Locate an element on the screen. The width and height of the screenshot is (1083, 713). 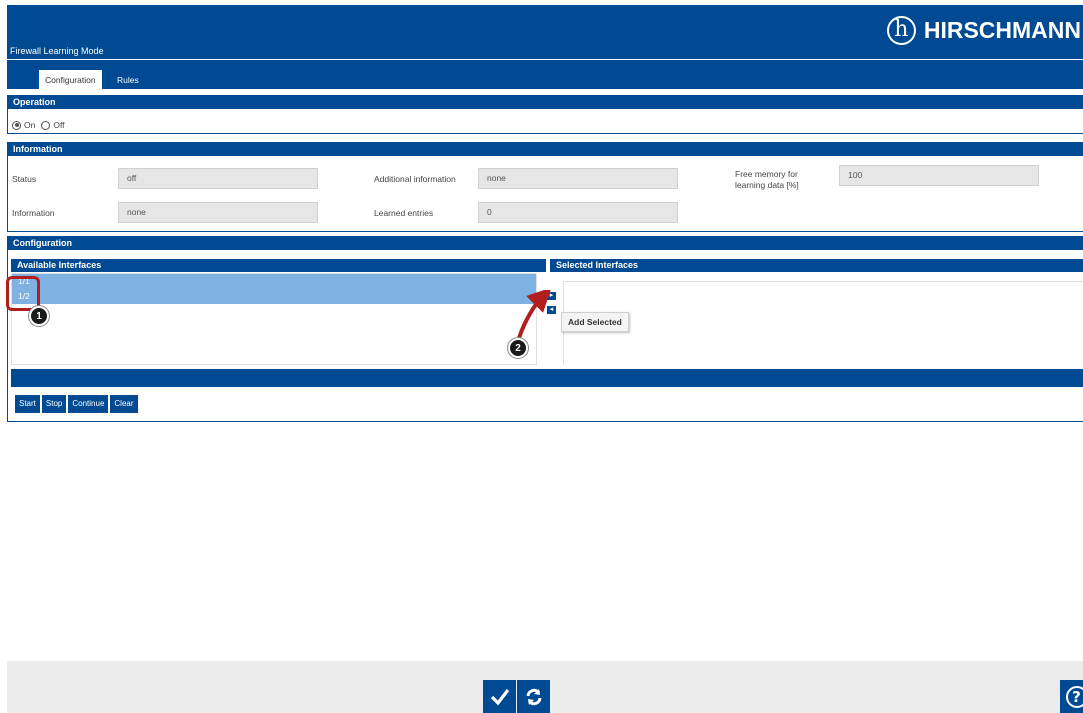
selected-interfaces-list is located at coordinates (823, 323).